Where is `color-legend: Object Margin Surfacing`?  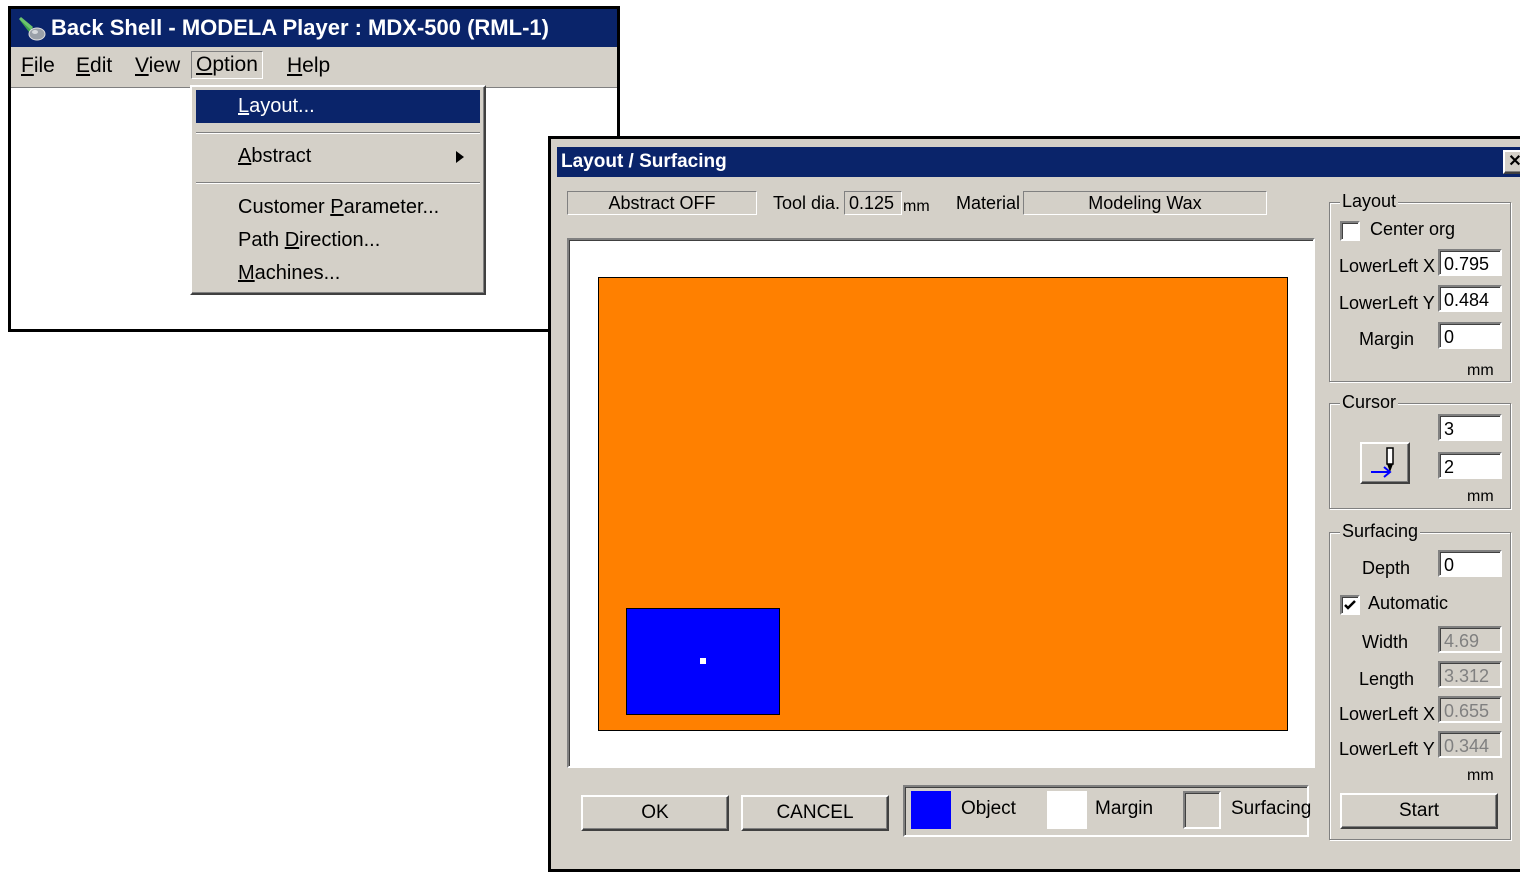 color-legend: Object Margin Surfacing is located at coordinates (1107, 811).